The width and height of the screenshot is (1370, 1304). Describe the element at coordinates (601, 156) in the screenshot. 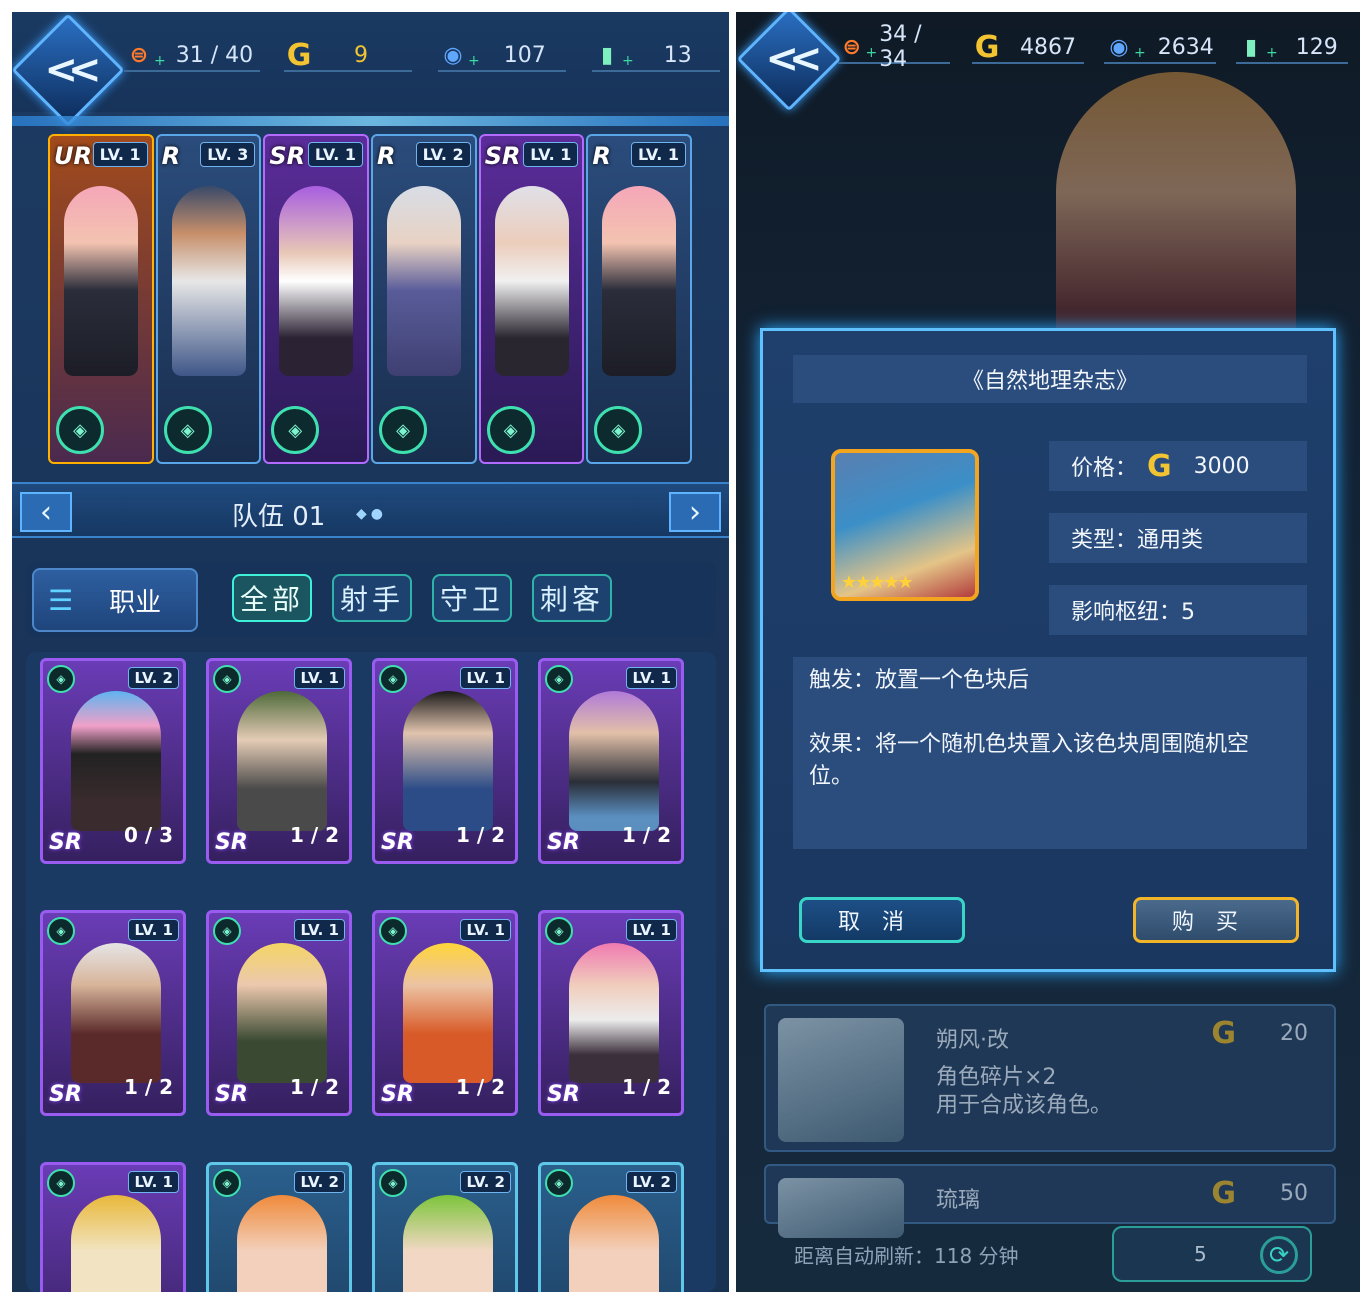

I see `rarity-label: R` at that location.